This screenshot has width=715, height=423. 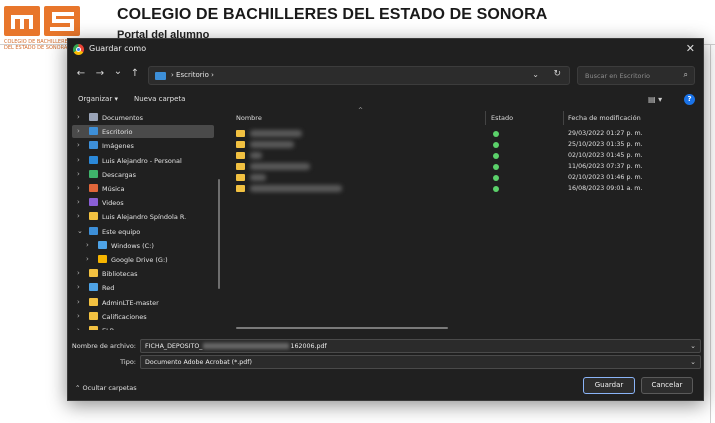 What do you see at coordinates (605, 166) in the screenshot?
I see `file-modified-date: 11/06/2023 07:37 p. m.` at bounding box center [605, 166].